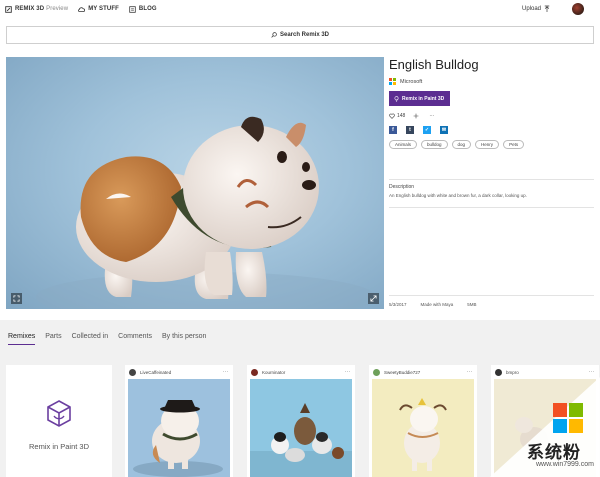  Describe the element at coordinates (304, 35) in the screenshot. I see `search-label: Search Remix 3D` at that location.